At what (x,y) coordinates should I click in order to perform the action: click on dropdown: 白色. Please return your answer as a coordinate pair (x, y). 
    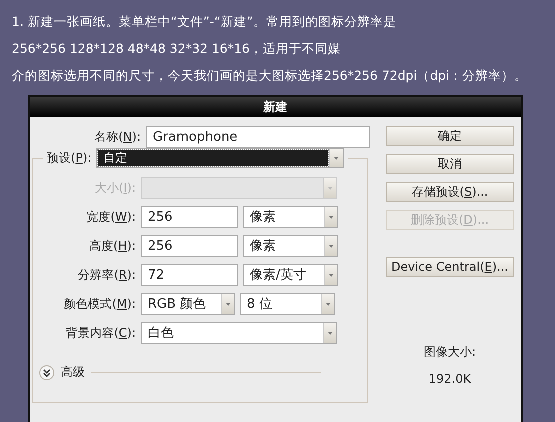
    Looking at the image, I should click on (239, 333).